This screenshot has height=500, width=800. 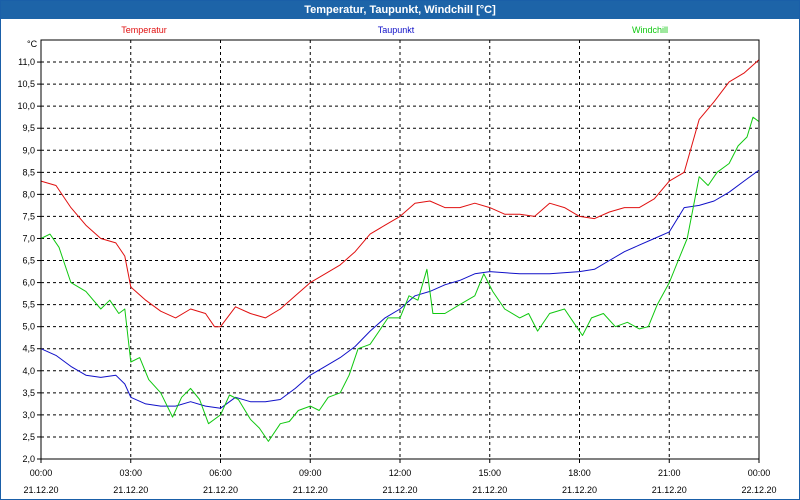 What do you see at coordinates (489, 473) in the screenshot?
I see `x-tick-time: 15:00` at bounding box center [489, 473].